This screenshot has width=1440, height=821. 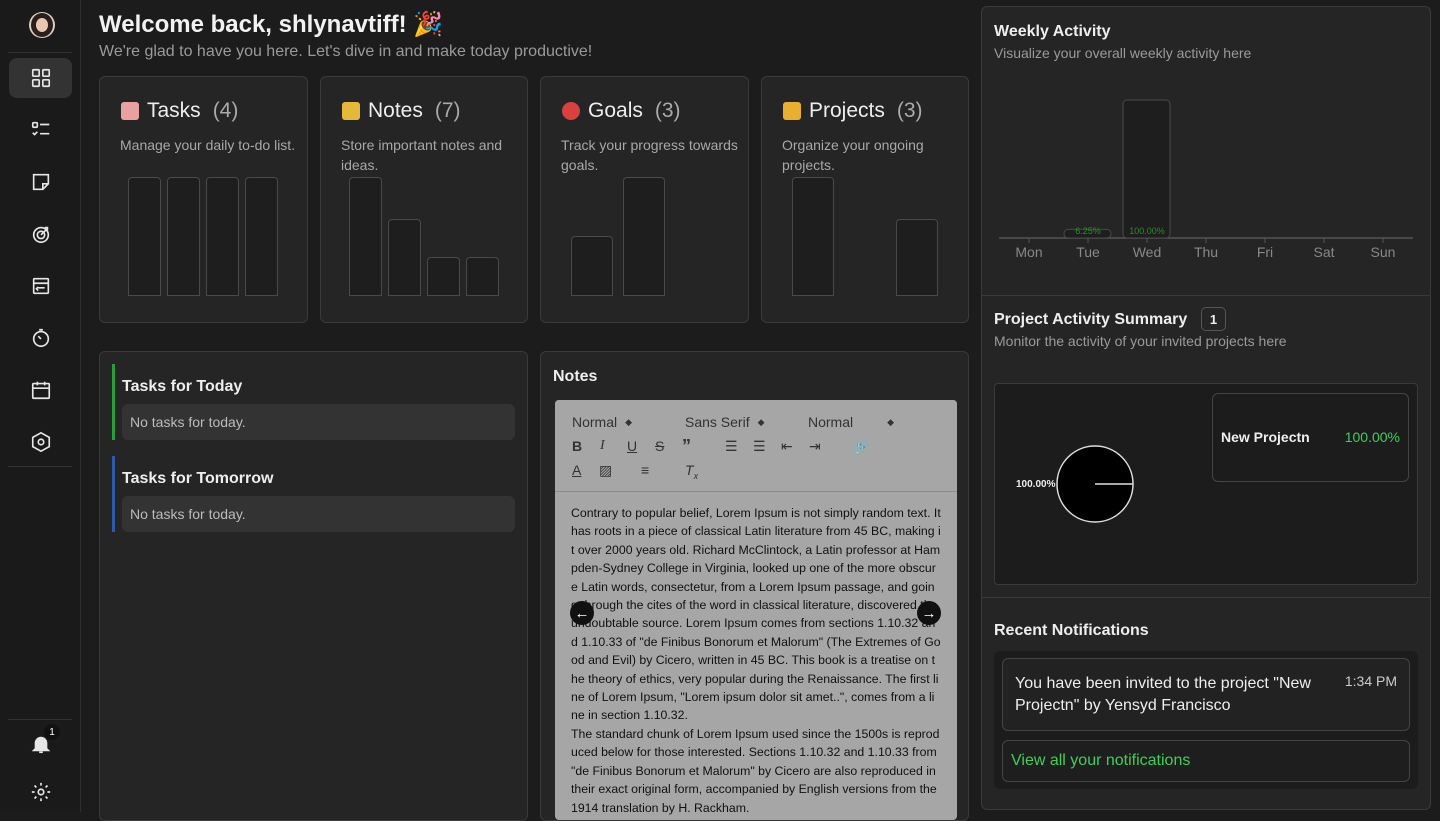 I want to click on gear-icon, so click(x=40, y=792).